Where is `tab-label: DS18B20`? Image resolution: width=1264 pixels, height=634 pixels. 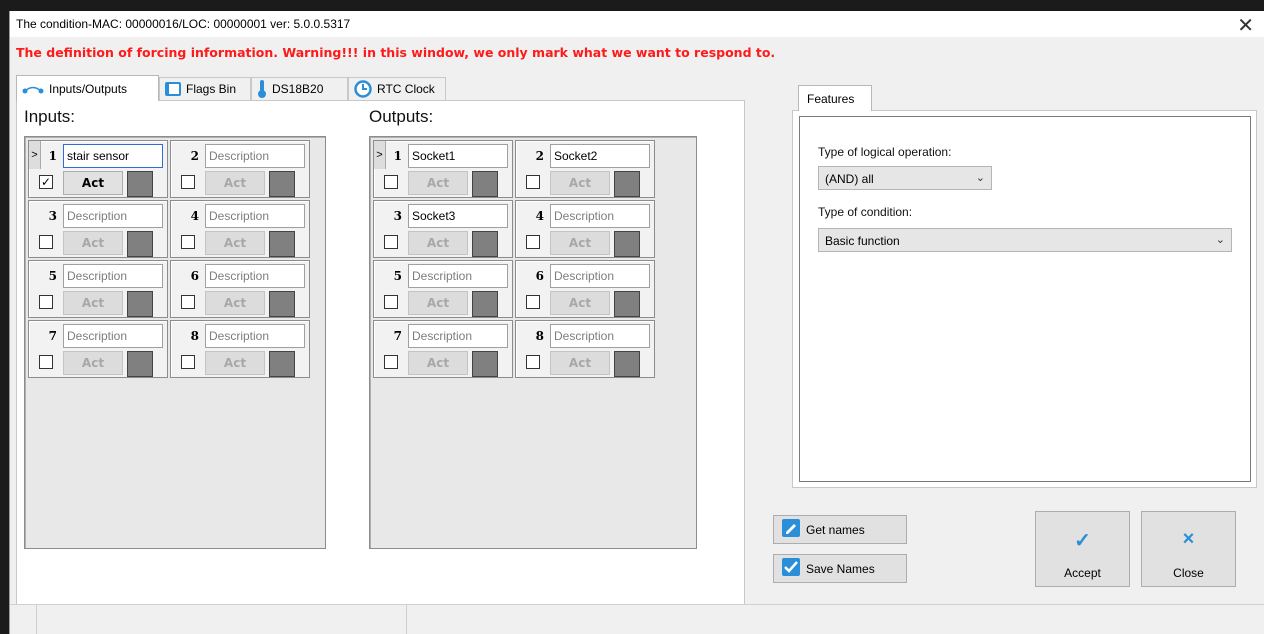
tab-label: DS18B20 is located at coordinates (298, 89).